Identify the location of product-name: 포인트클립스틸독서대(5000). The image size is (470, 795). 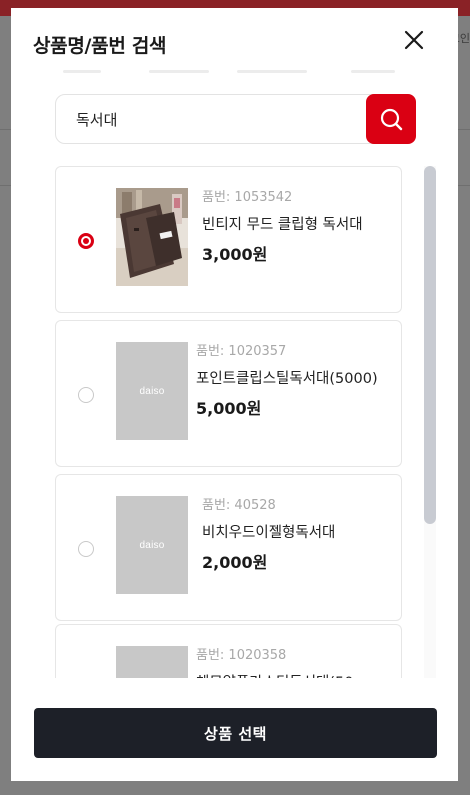
(287, 379).